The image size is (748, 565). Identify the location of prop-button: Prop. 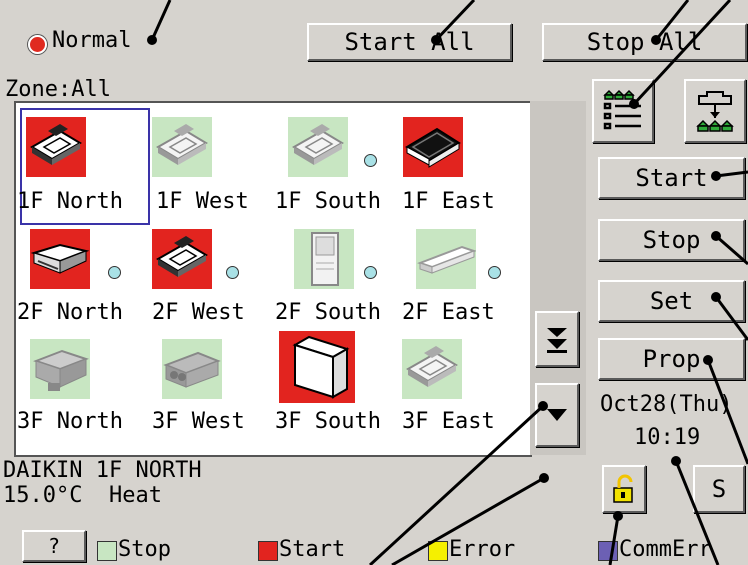
(671, 359).